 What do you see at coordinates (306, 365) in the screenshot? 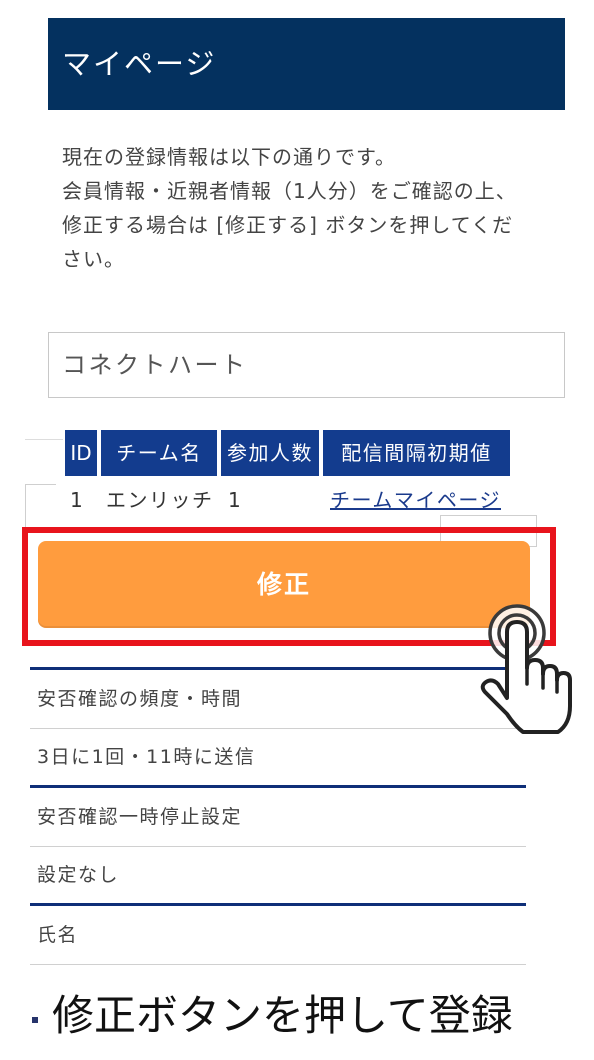
I see `team-name-field: コネクトハート` at bounding box center [306, 365].